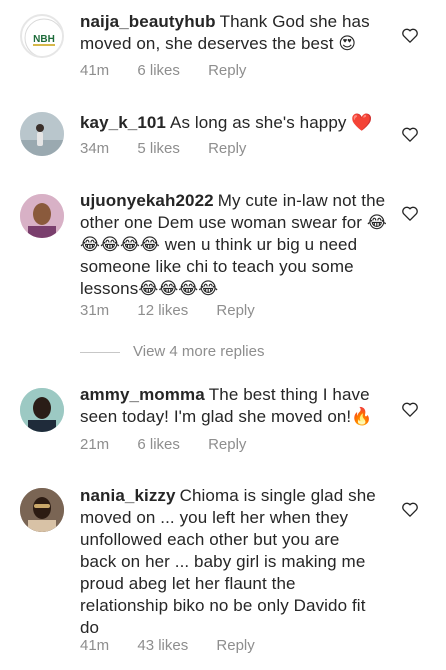  I want to click on comment-likes: 43 likes, so click(162, 645).